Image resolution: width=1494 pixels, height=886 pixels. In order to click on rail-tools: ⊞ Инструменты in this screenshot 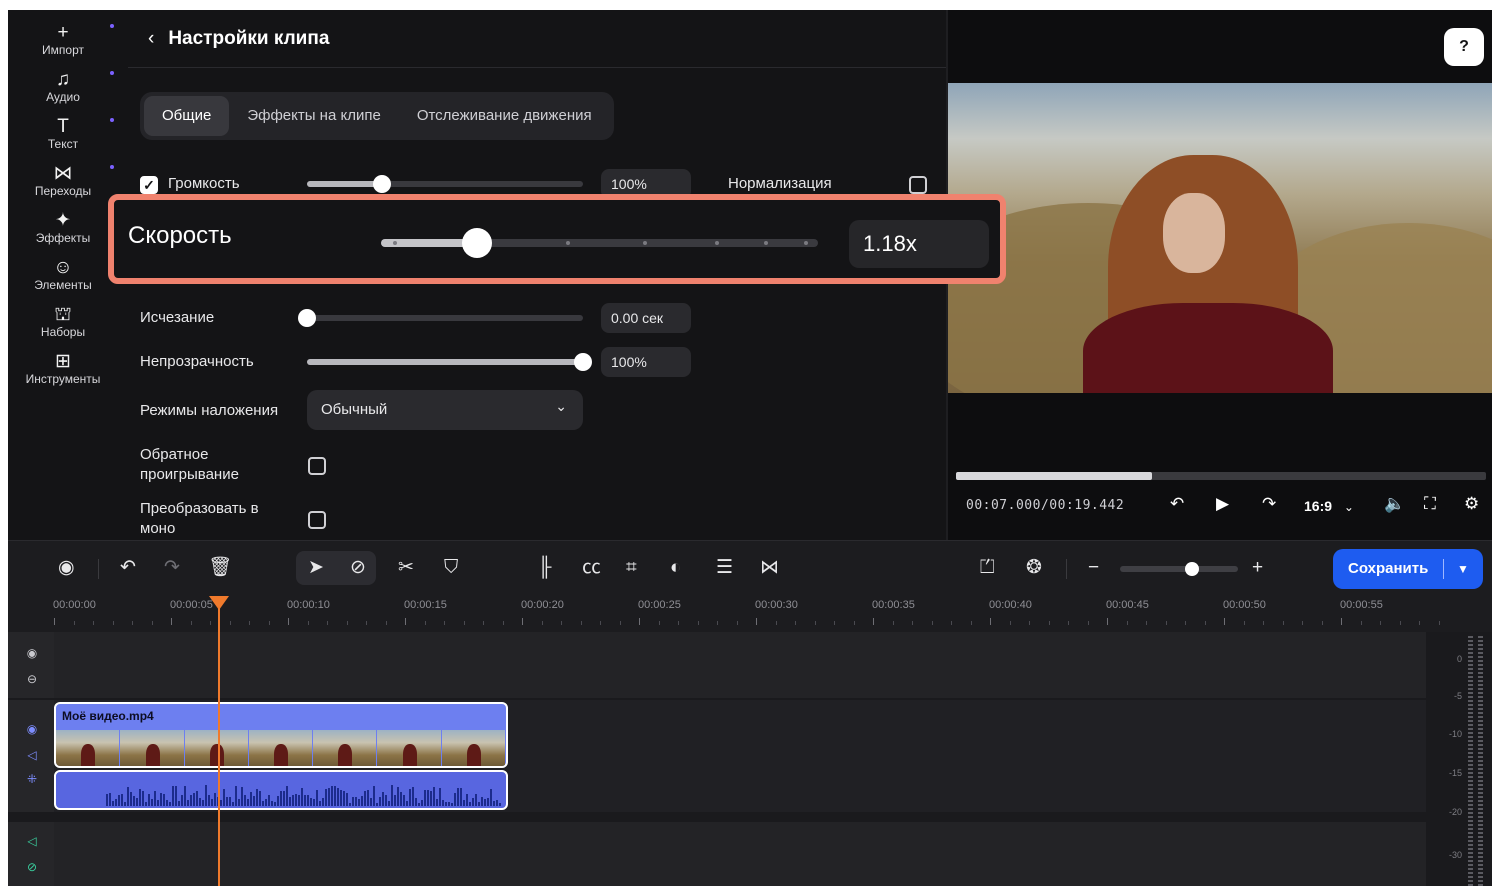, I will do `click(63, 368)`.